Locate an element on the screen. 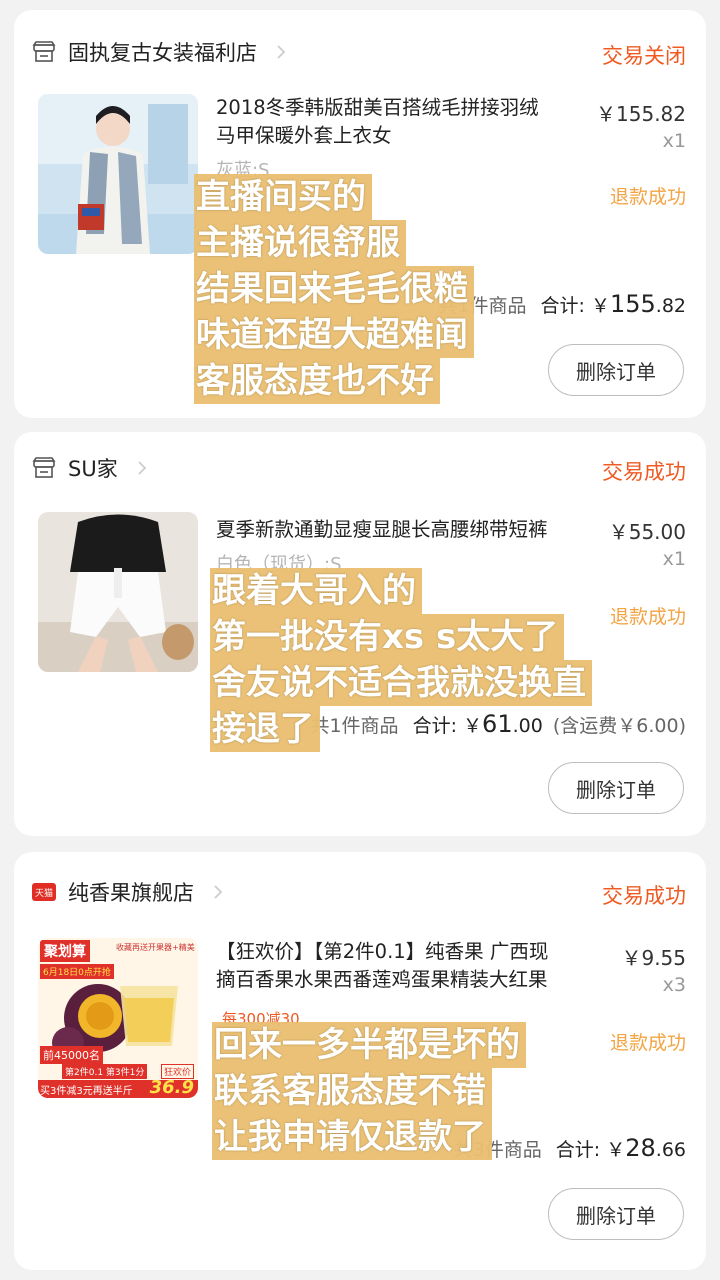 Image resolution: width=720 pixels, height=1280 pixels. tmall-icon: 天猫 is located at coordinates (44, 892).